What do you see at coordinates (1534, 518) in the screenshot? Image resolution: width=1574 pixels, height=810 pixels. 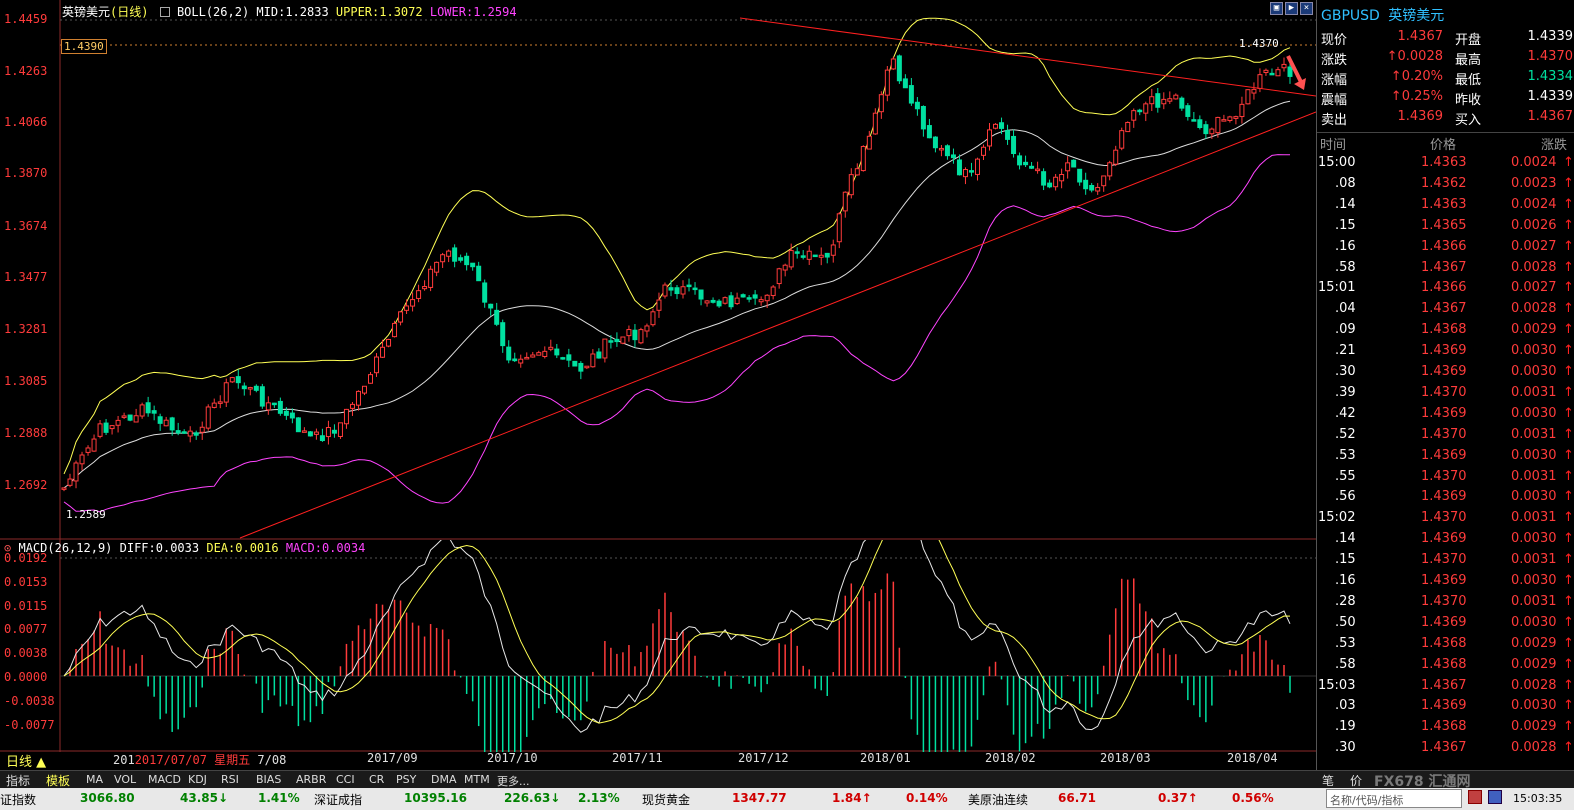 I see `tick-change: 0.0031` at bounding box center [1534, 518].